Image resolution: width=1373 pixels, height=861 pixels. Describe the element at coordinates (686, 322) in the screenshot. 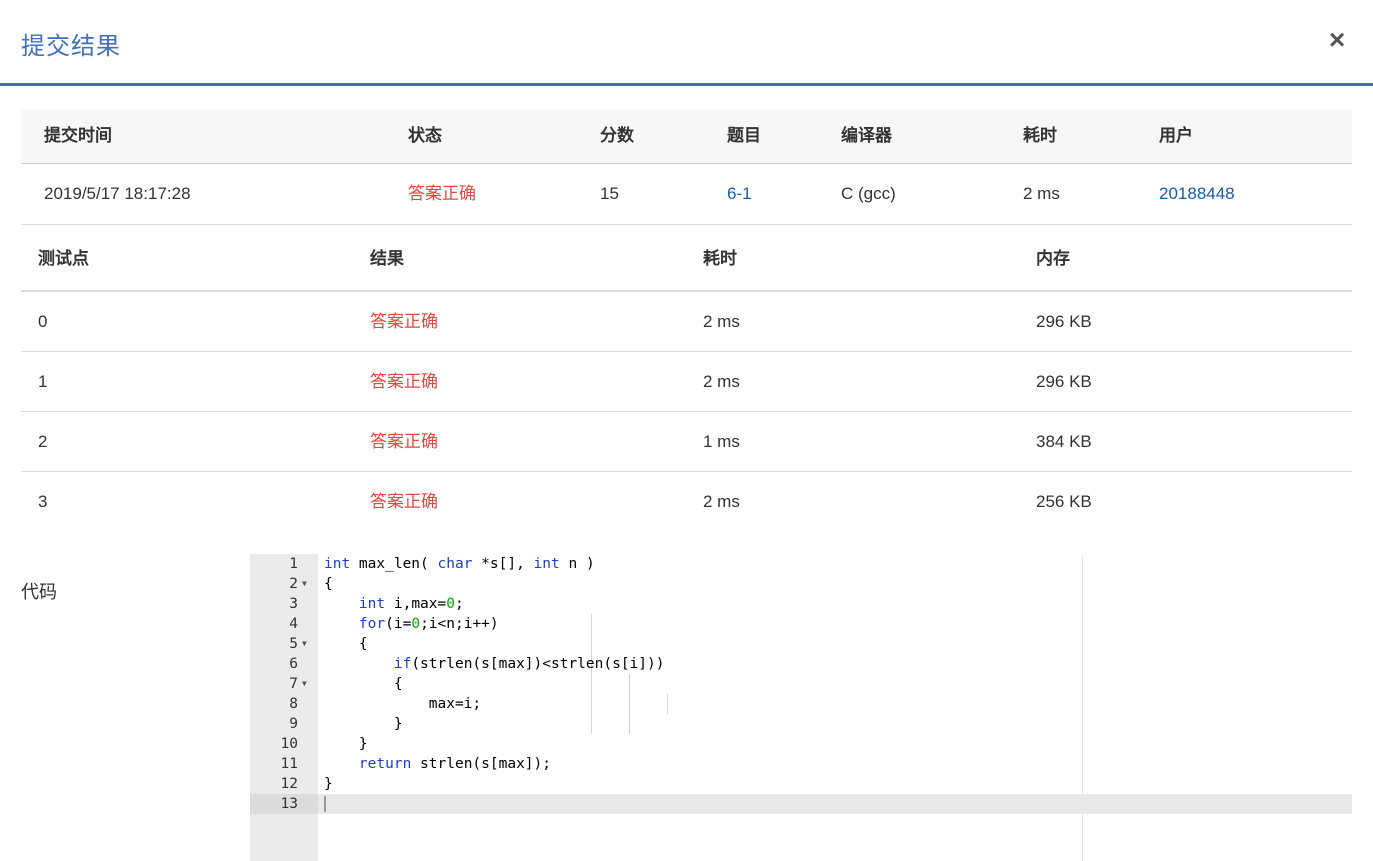

I see `table-row: 0 答案正确 2 ms 296 KB` at that location.